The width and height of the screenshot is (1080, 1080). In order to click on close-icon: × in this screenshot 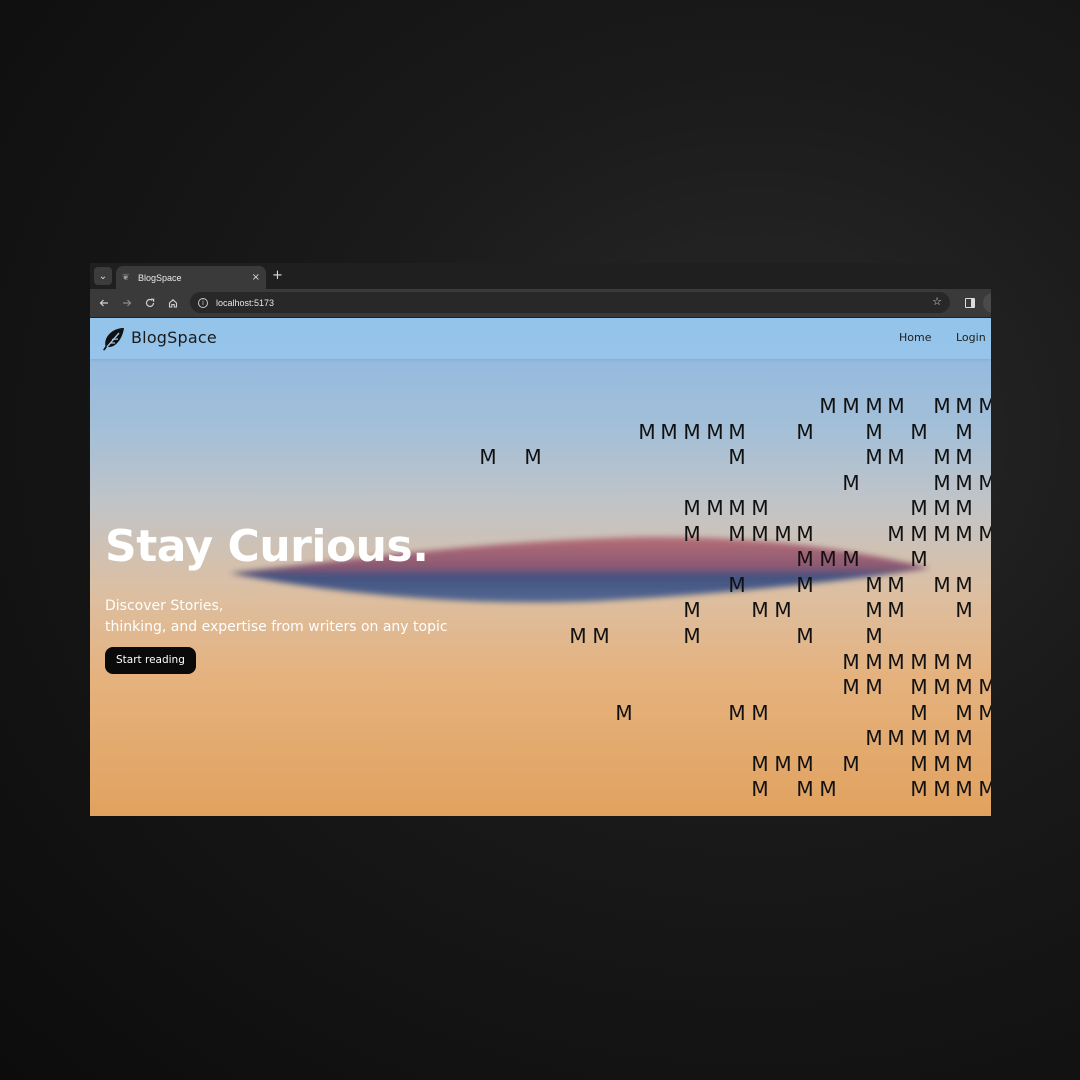, I will do `click(256, 277)`.